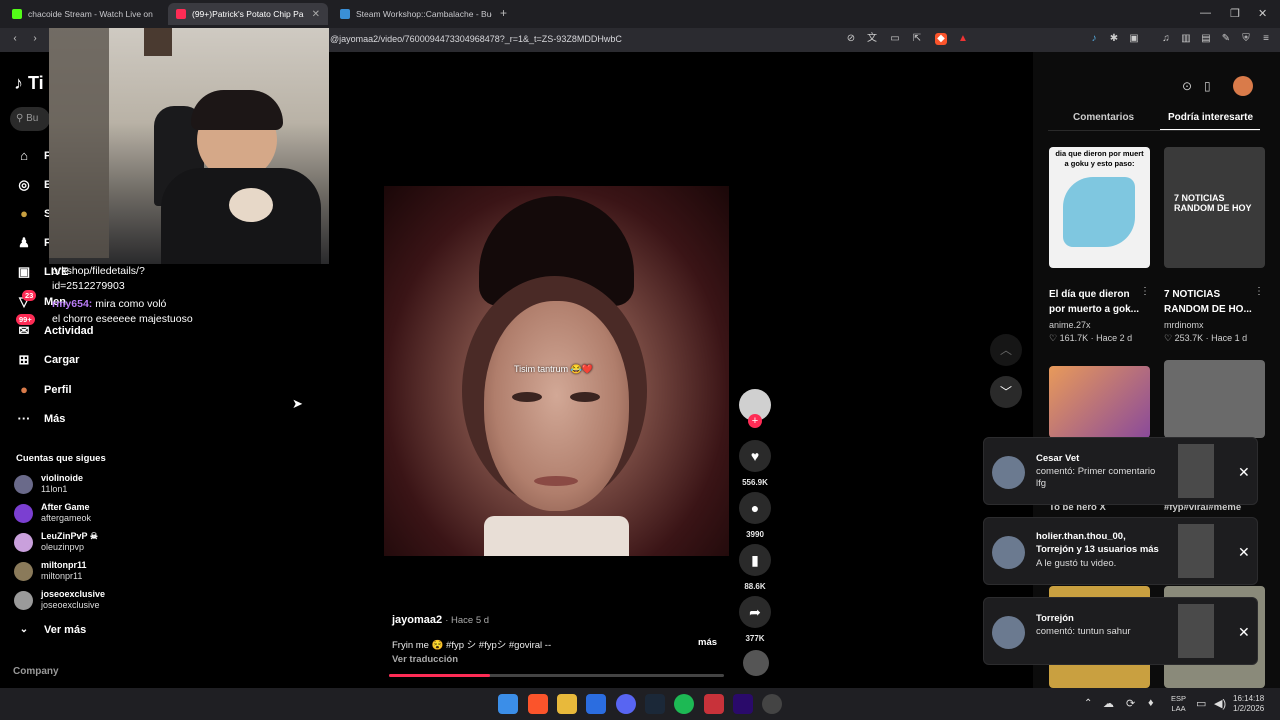  What do you see at coordinates (872, 39) in the screenshot?
I see `translate-icon: 文` at bounding box center [872, 39].